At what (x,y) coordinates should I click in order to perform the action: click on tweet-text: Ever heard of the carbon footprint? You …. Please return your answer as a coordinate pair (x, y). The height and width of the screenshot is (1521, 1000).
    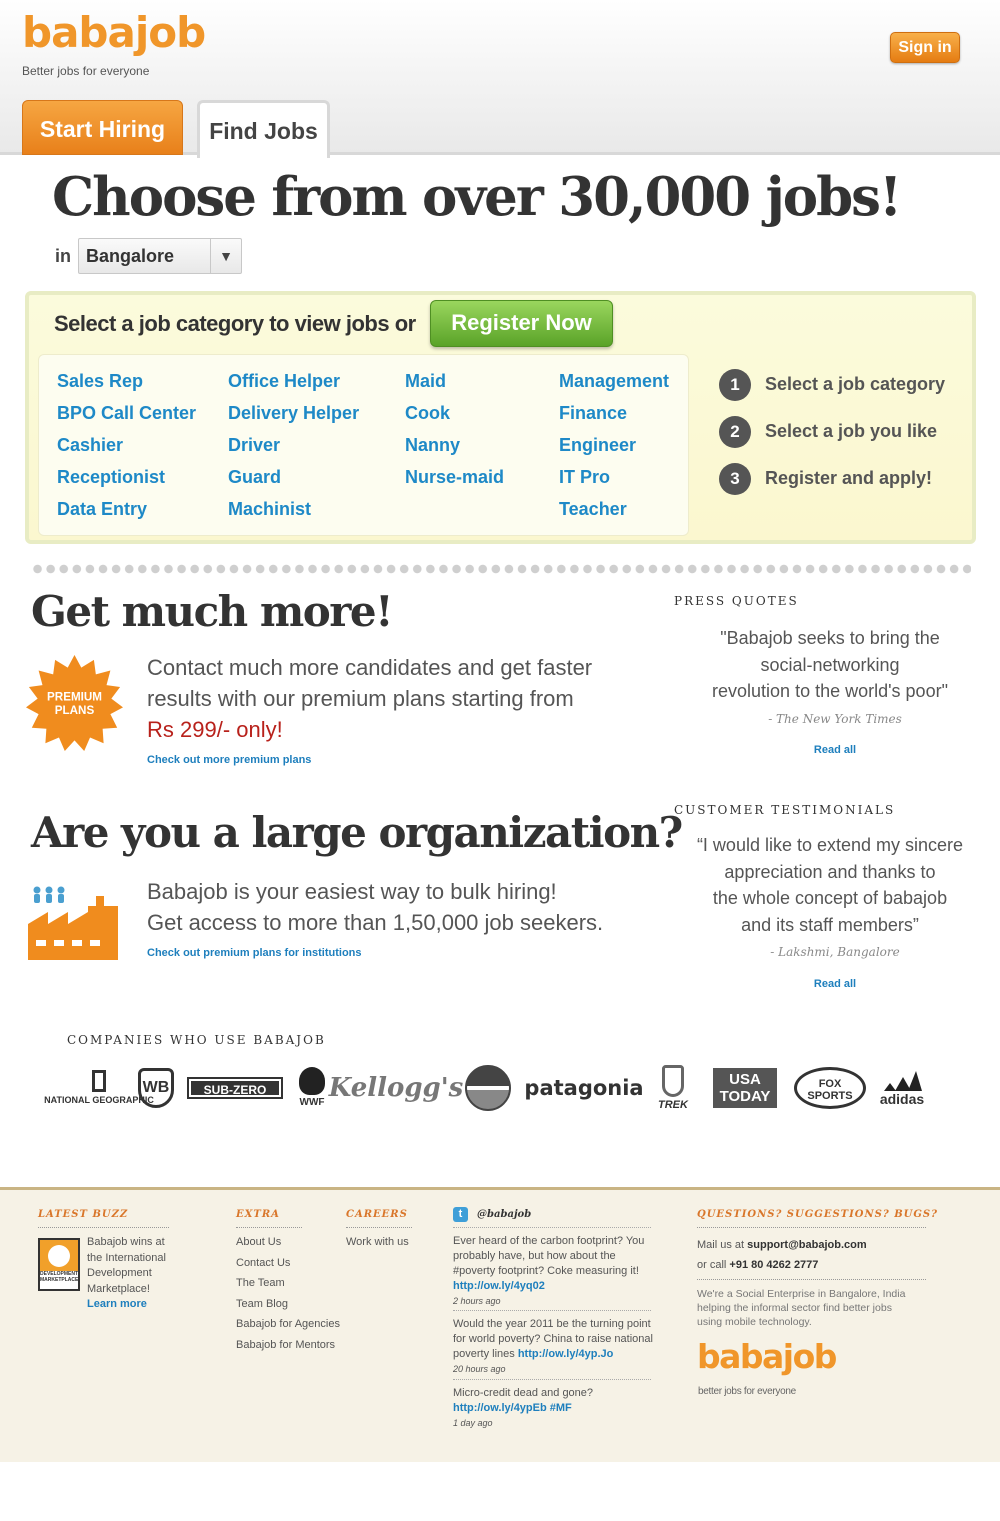
    Looking at the image, I should click on (549, 1256).